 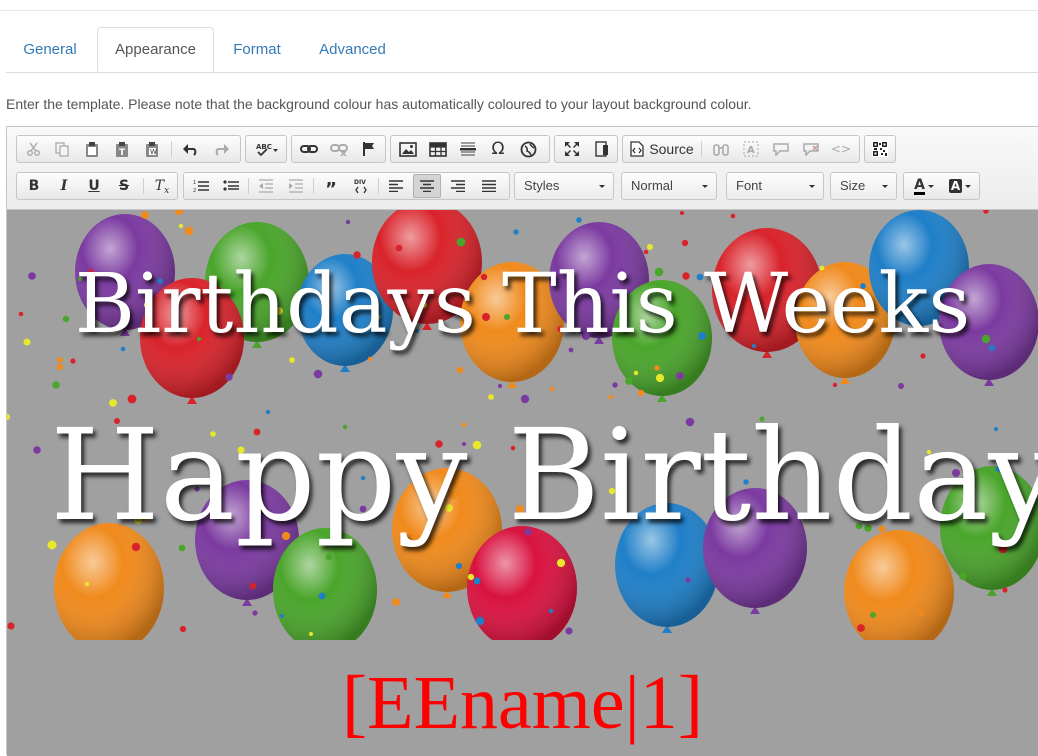 What do you see at coordinates (201, 186) in the screenshot?
I see `numbered-list-icon: 12` at bounding box center [201, 186].